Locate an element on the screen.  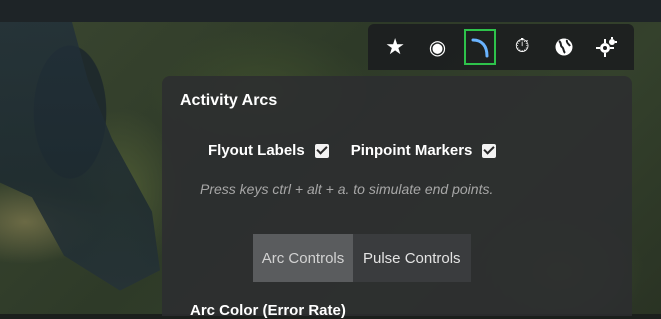
stopwatch-icon: ⏱ is located at coordinates (522, 46).